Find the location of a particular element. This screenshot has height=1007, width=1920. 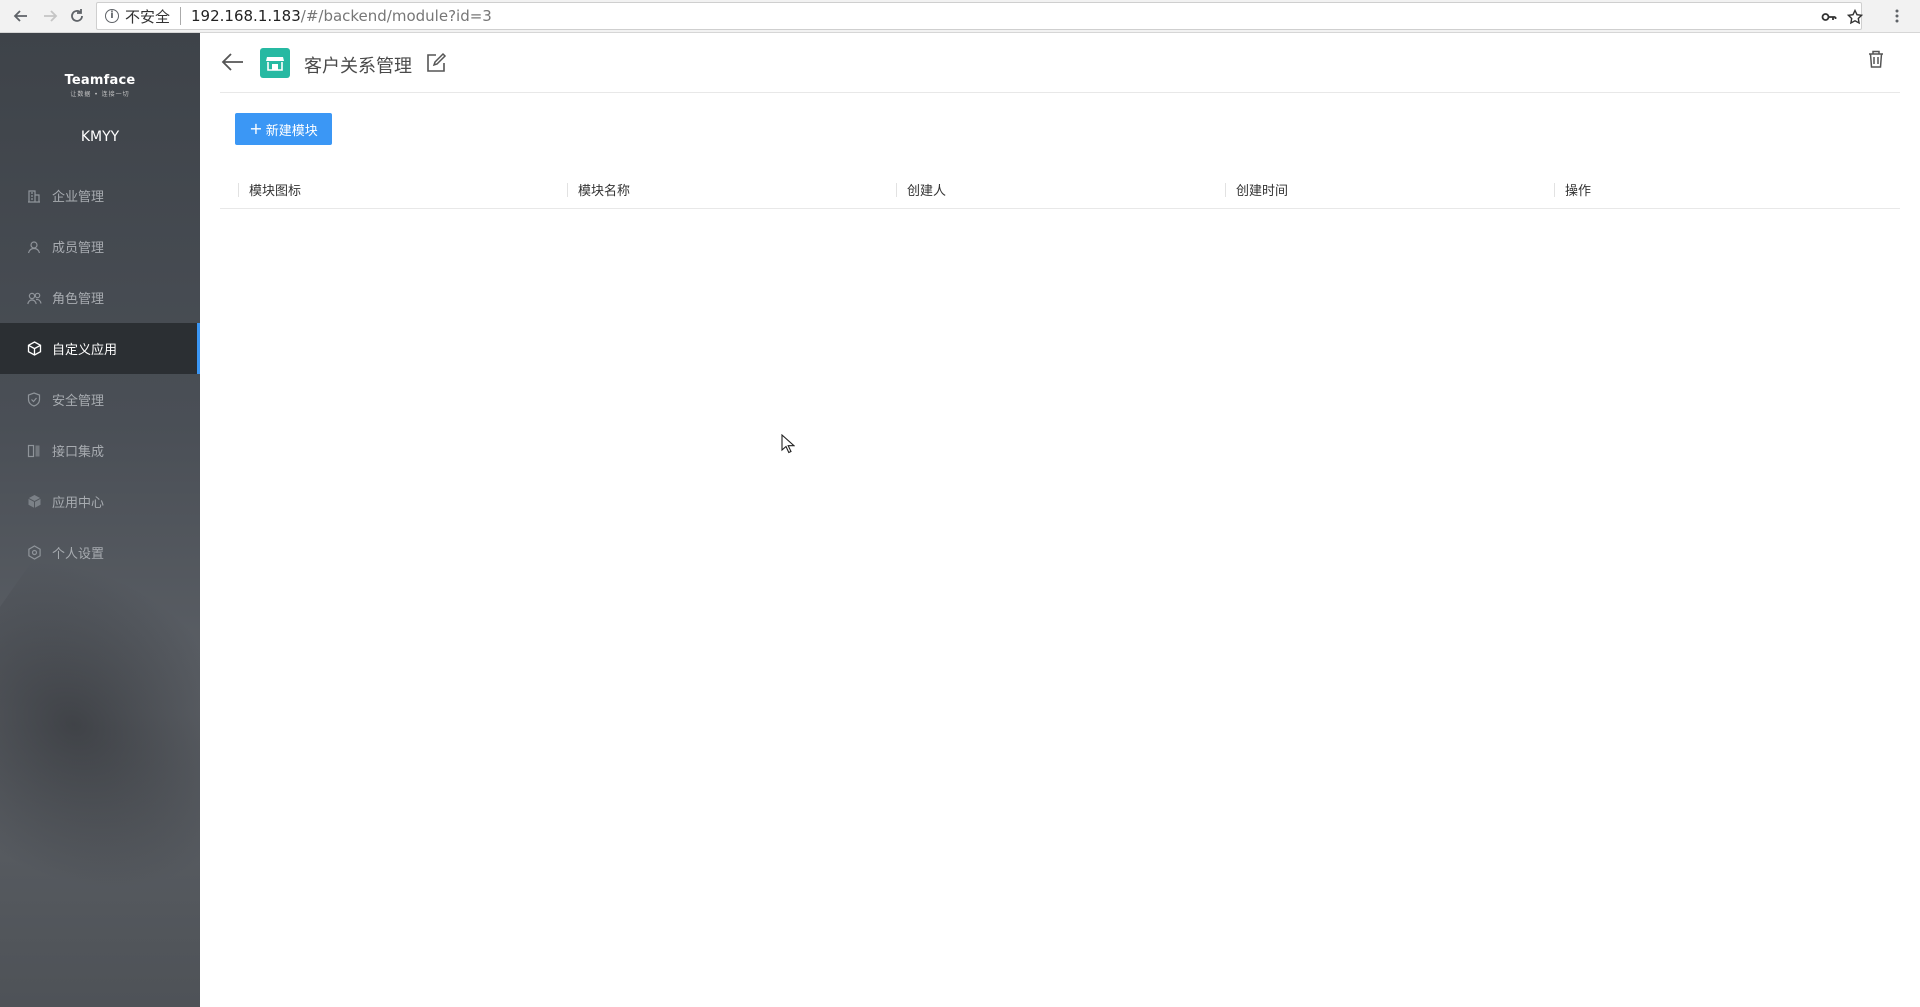

cube-icon is located at coordinates (34, 349).